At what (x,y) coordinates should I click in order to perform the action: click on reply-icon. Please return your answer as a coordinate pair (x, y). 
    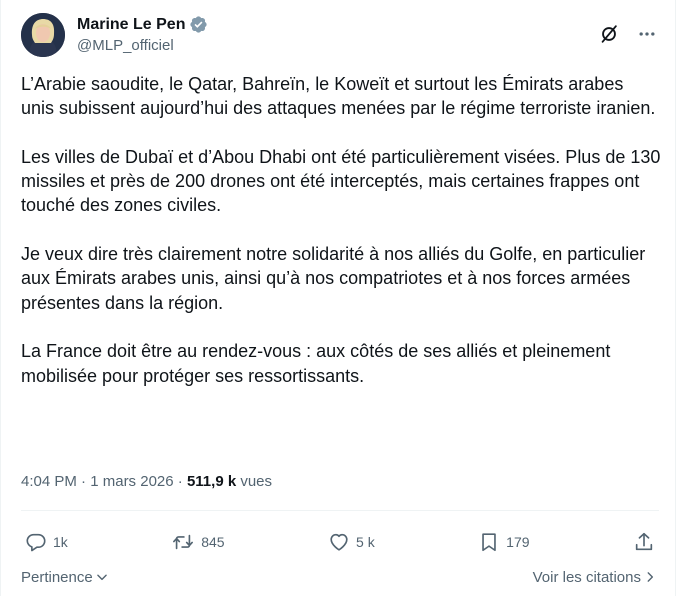
    Looking at the image, I should click on (36, 542).